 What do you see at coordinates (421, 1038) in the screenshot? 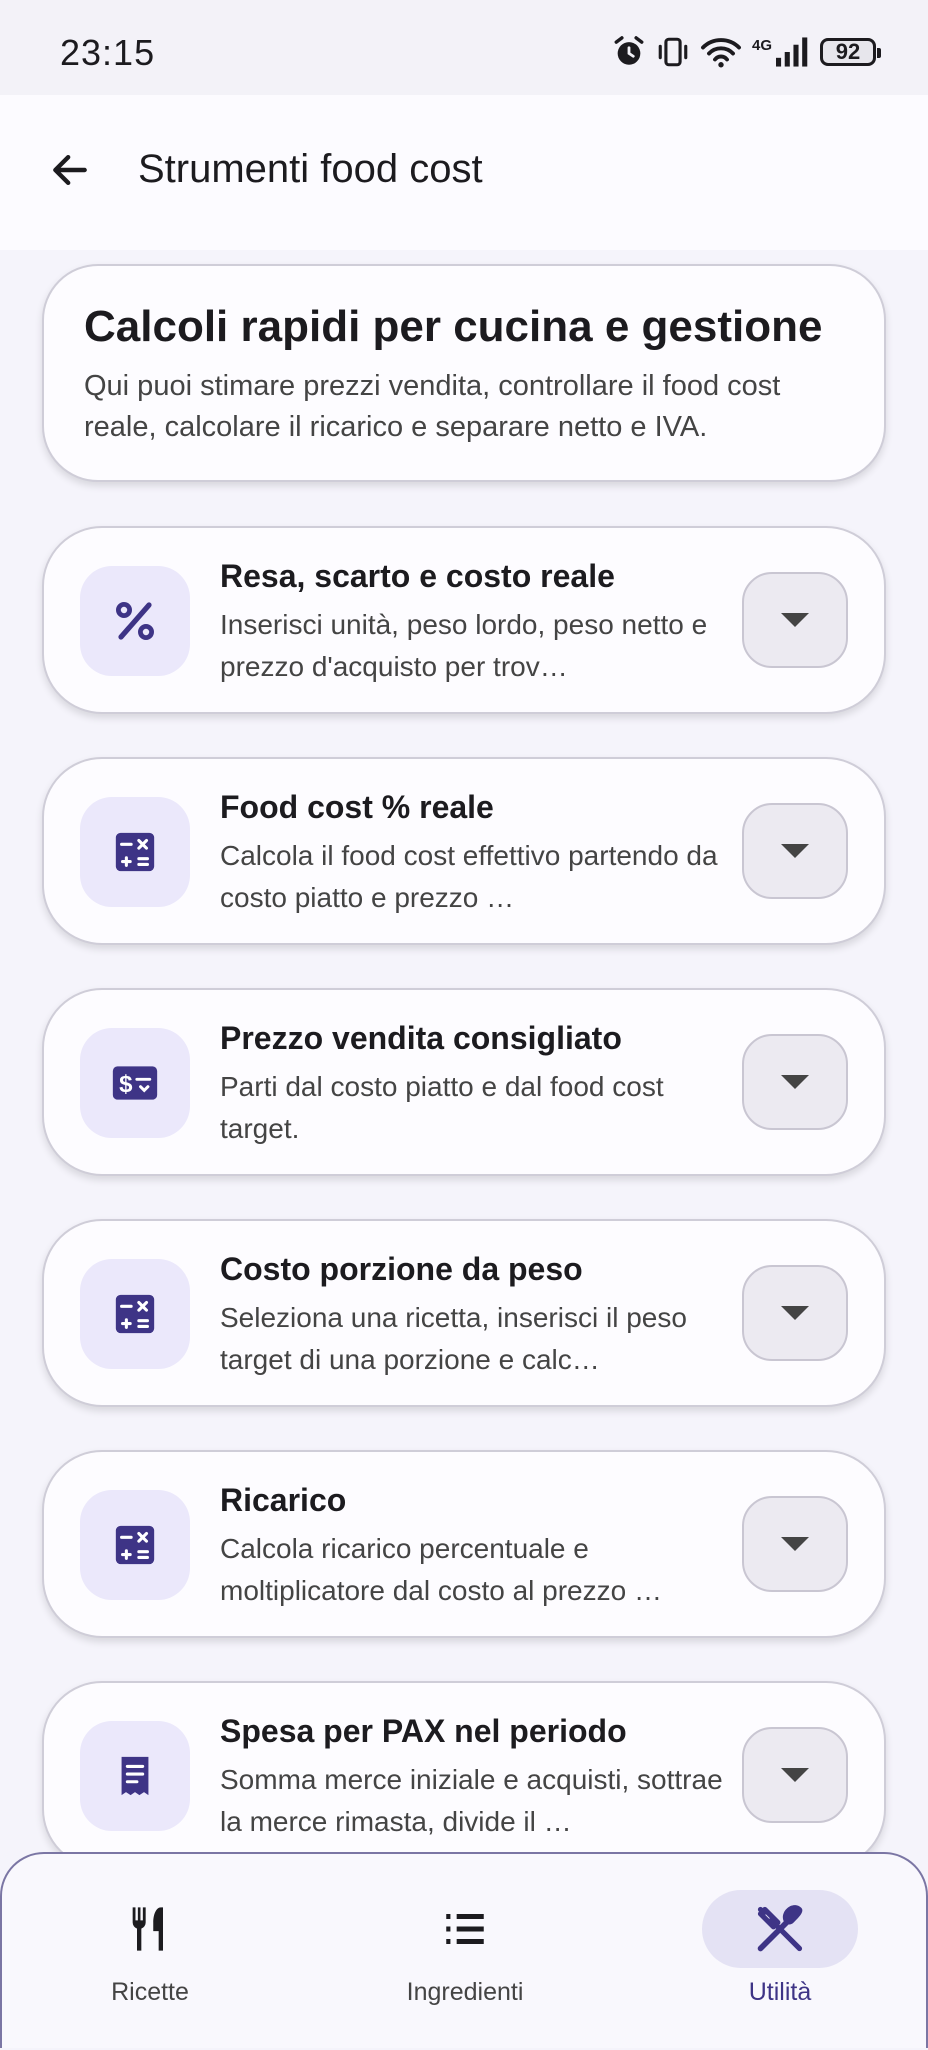
I see `tool-title: Prezzo vendita consigliato` at bounding box center [421, 1038].